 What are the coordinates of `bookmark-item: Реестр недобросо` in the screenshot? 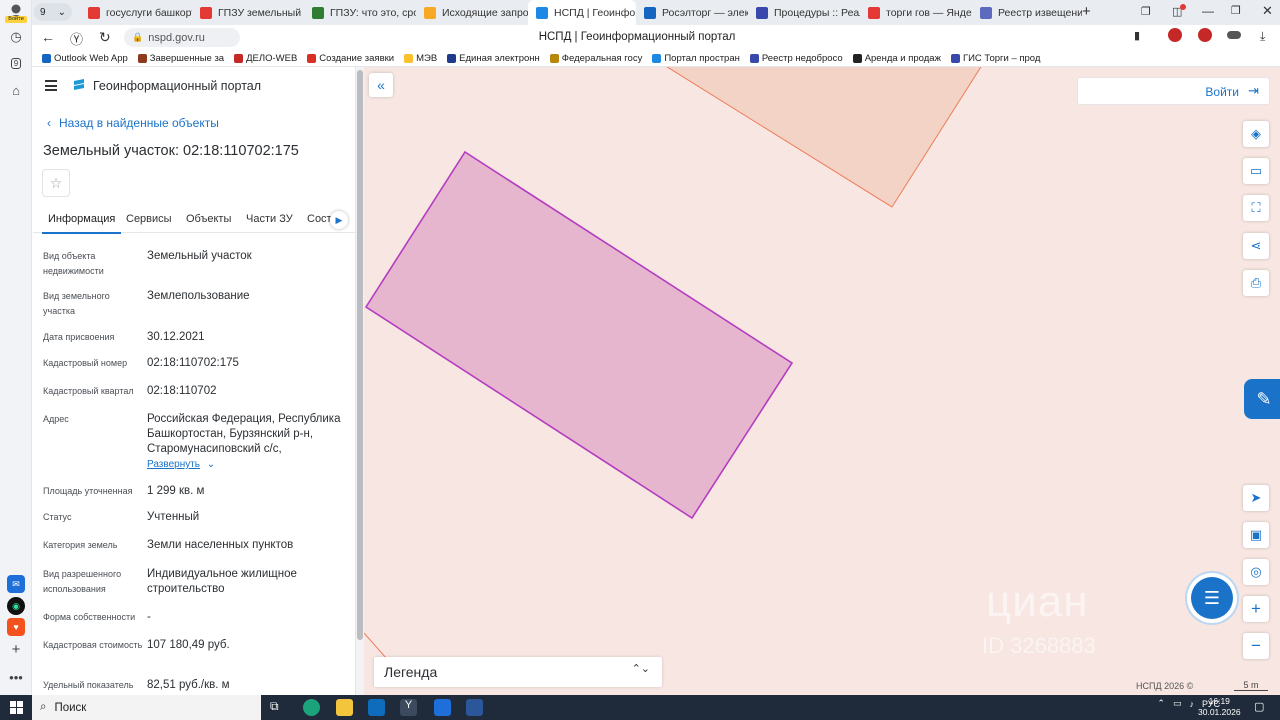 It's located at (796, 58).